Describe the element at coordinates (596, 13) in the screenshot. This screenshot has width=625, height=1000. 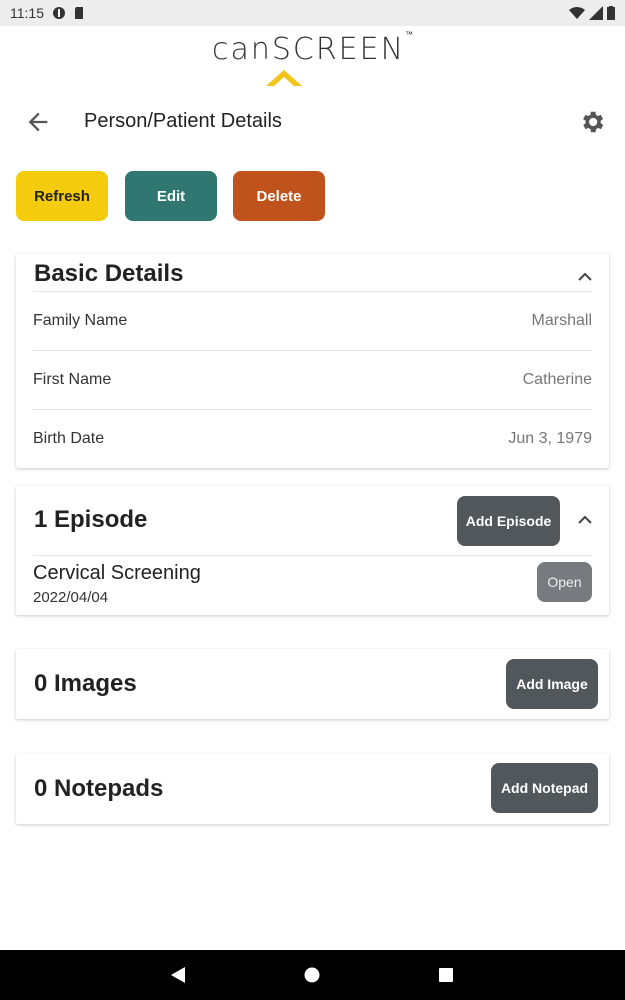
I see `signal-icon` at that location.